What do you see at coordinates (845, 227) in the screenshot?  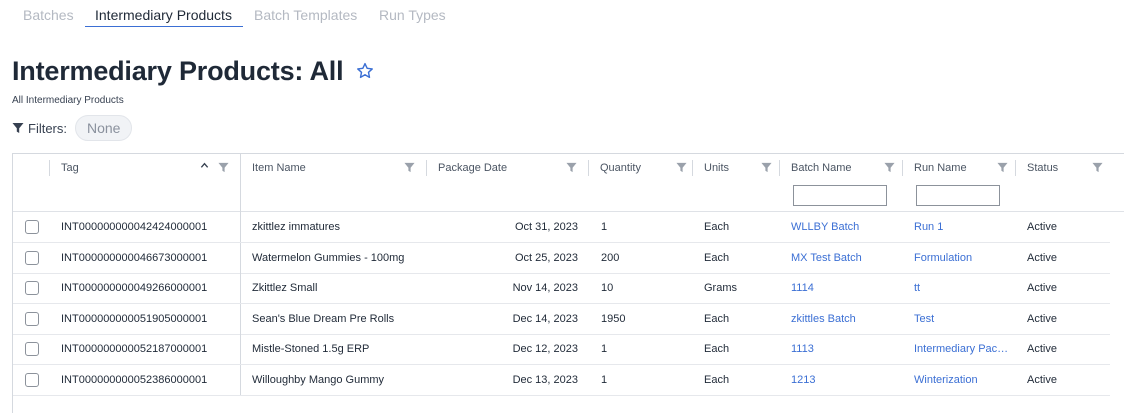 I see `cell-batch-name-link: WLLBY Batch` at bounding box center [845, 227].